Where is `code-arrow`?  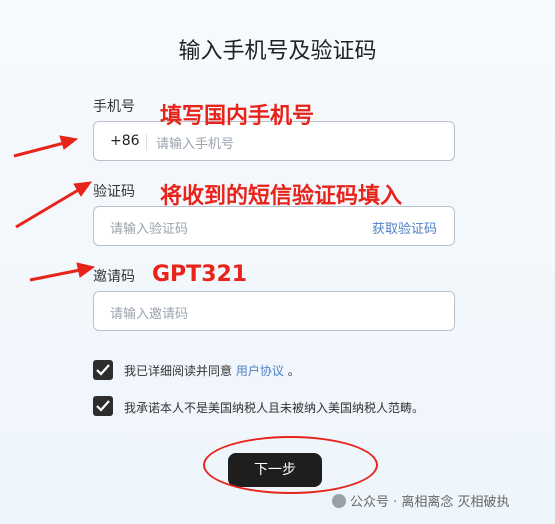 code-arrow is located at coordinates (48, 208).